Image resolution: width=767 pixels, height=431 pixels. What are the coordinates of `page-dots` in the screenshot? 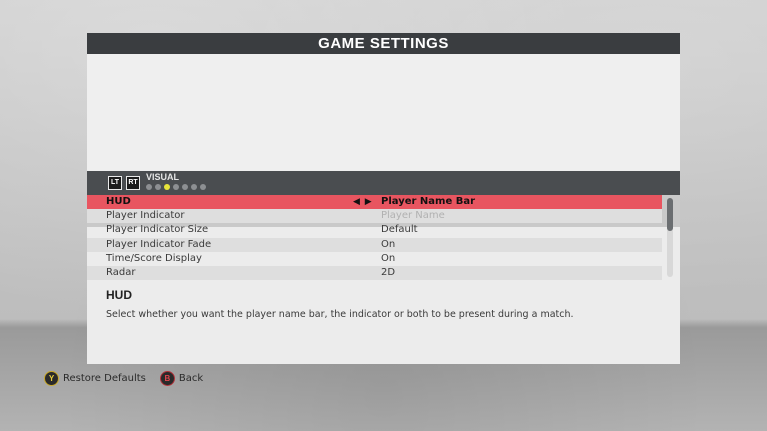 It's located at (176, 187).